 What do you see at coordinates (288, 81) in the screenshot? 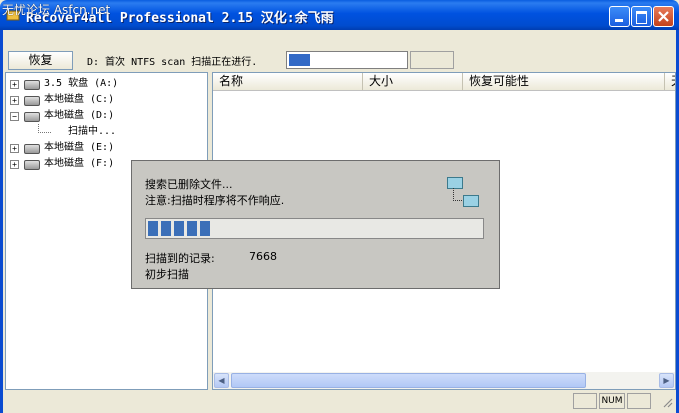
I see `column-name-header: 名称` at bounding box center [288, 81].